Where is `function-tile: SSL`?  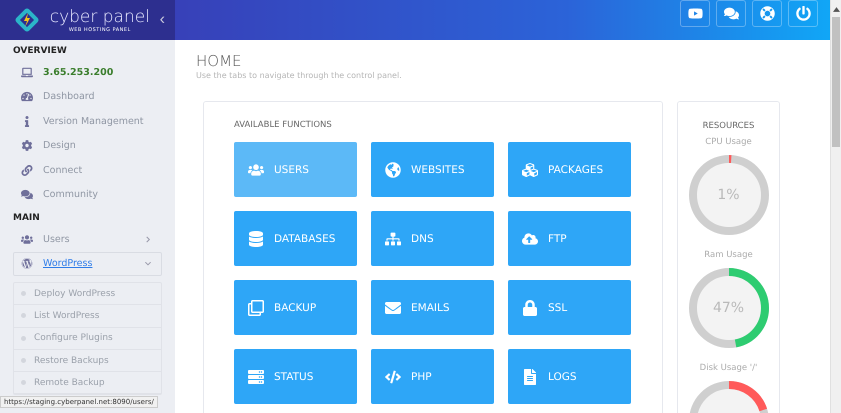
function-tile: SSL is located at coordinates (569, 307).